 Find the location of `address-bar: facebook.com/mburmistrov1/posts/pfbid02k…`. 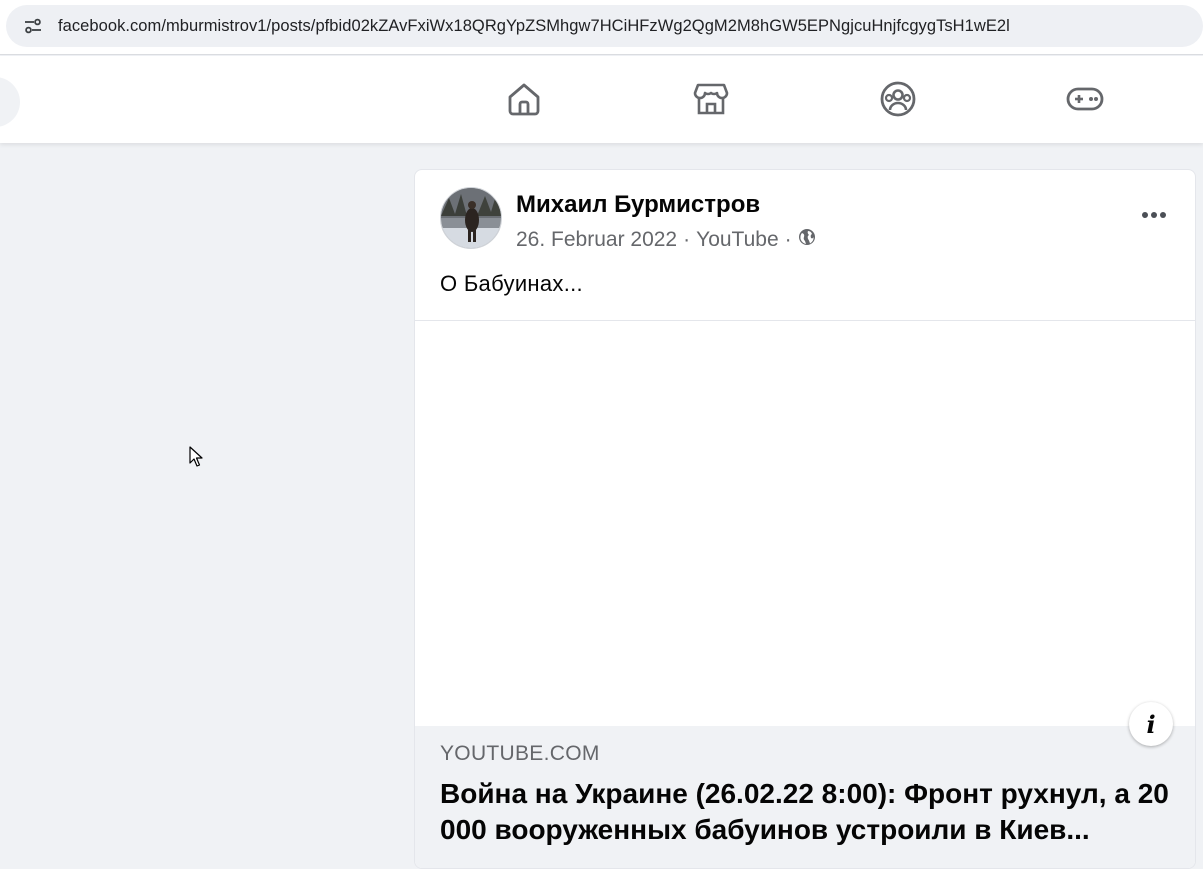

address-bar: facebook.com/mburmistrov1/posts/pfbid02k… is located at coordinates (604, 26).